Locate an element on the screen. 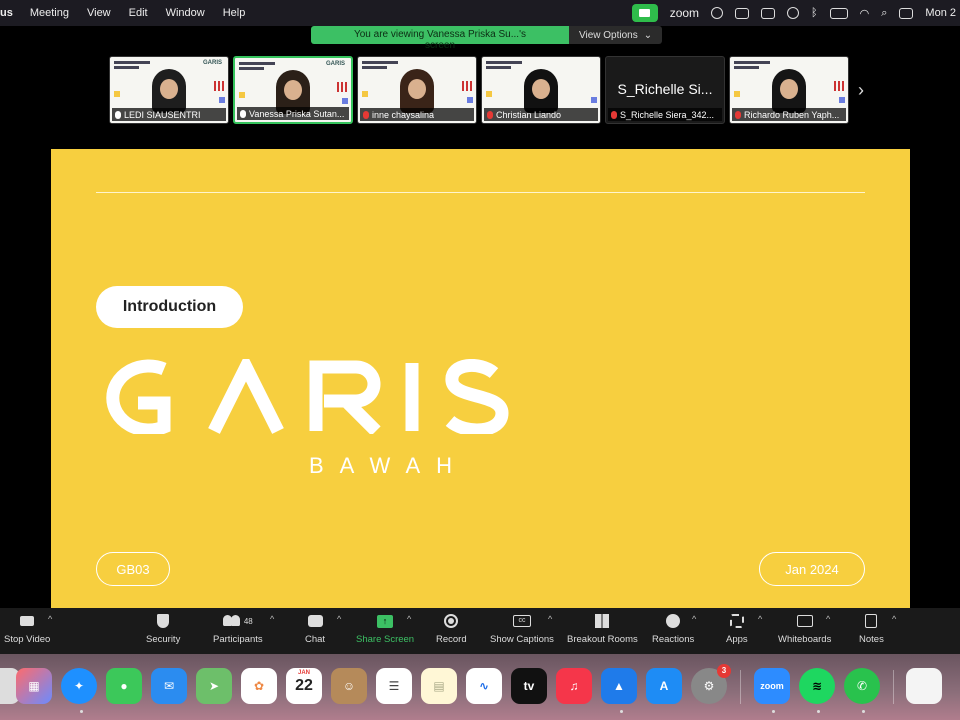 This screenshot has height=720, width=960. slide-divider is located at coordinates (480, 192).